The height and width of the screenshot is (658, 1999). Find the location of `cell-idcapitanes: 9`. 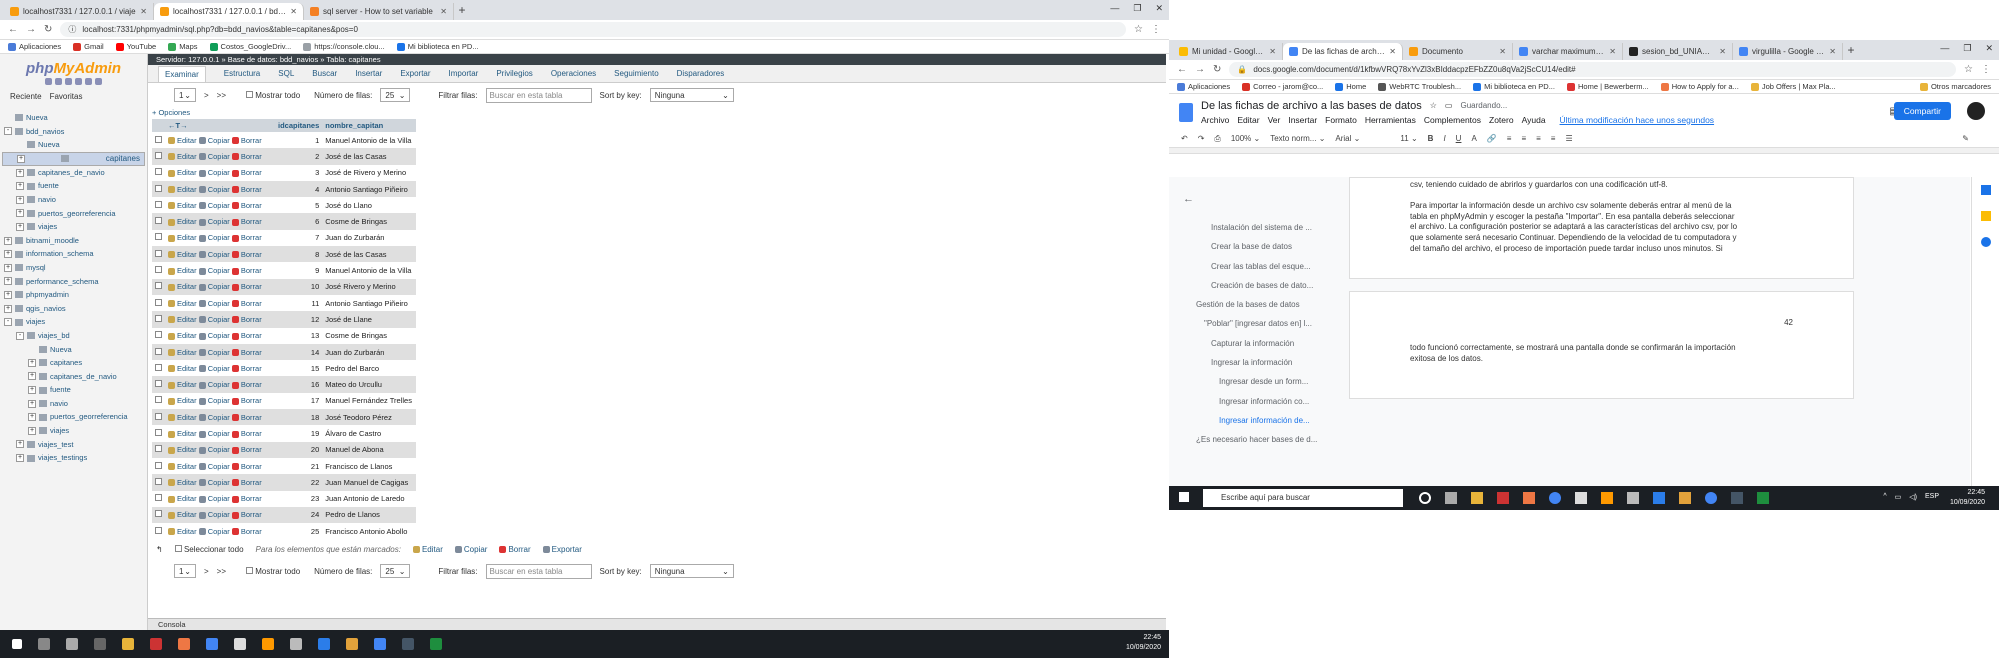

cell-idcapitanes: 9 is located at coordinates (299, 270).